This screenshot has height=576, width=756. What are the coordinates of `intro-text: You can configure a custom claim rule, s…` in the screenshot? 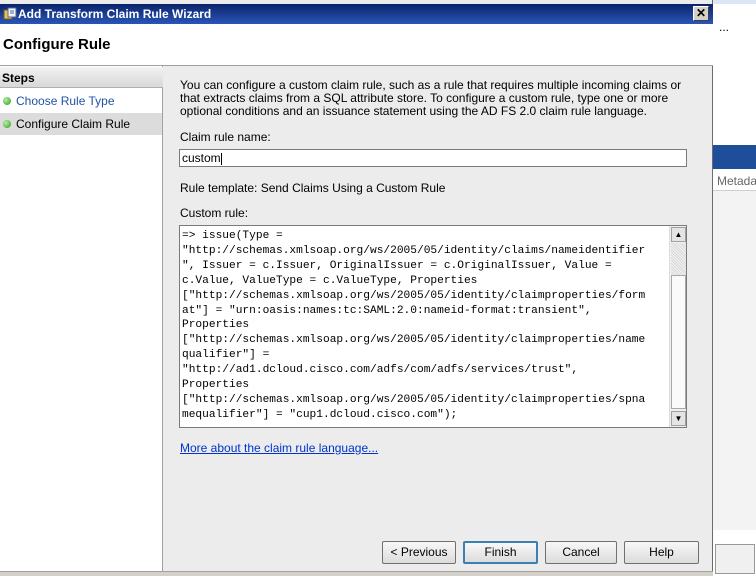 It's located at (431, 98).